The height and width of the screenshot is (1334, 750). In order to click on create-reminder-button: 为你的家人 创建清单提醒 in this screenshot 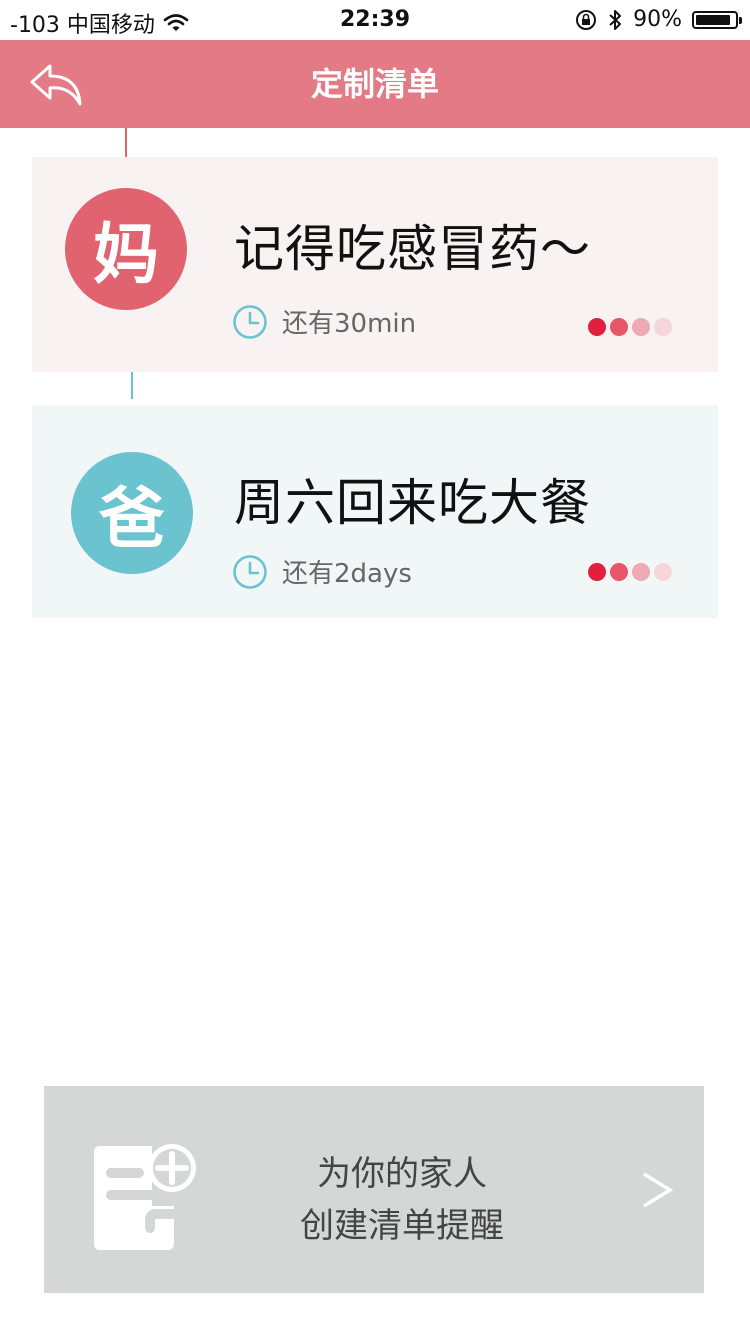, I will do `click(374, 1189)`.